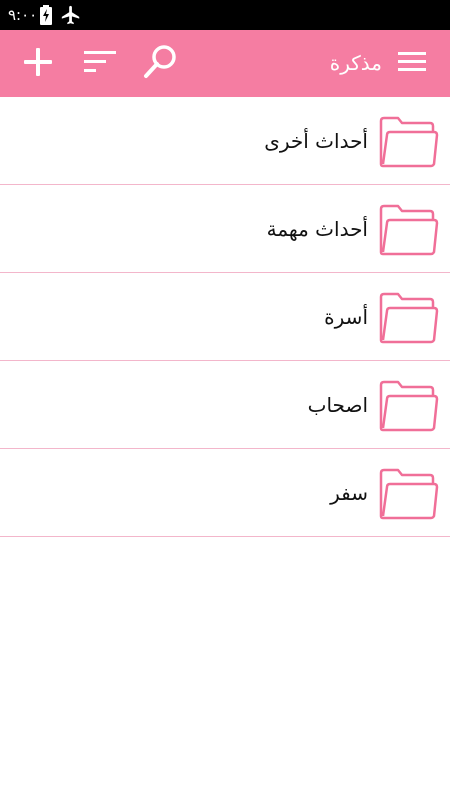 The width and height of the screenshot is (450, 800). Describe the element at coordinates (46, 15) in the screenshot. I see `battery-charging-icon` at that location.